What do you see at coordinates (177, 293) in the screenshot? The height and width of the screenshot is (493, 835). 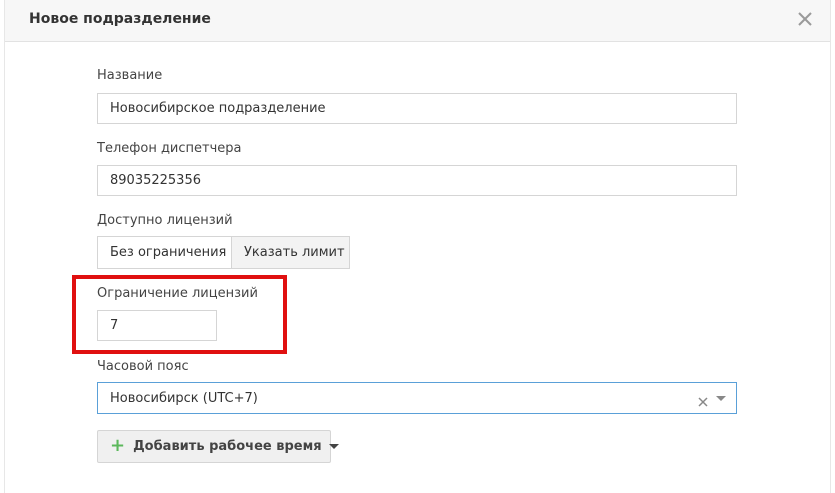 I see `license-limit-label: Ограничение лицензий` at bounding box center [177, 293].